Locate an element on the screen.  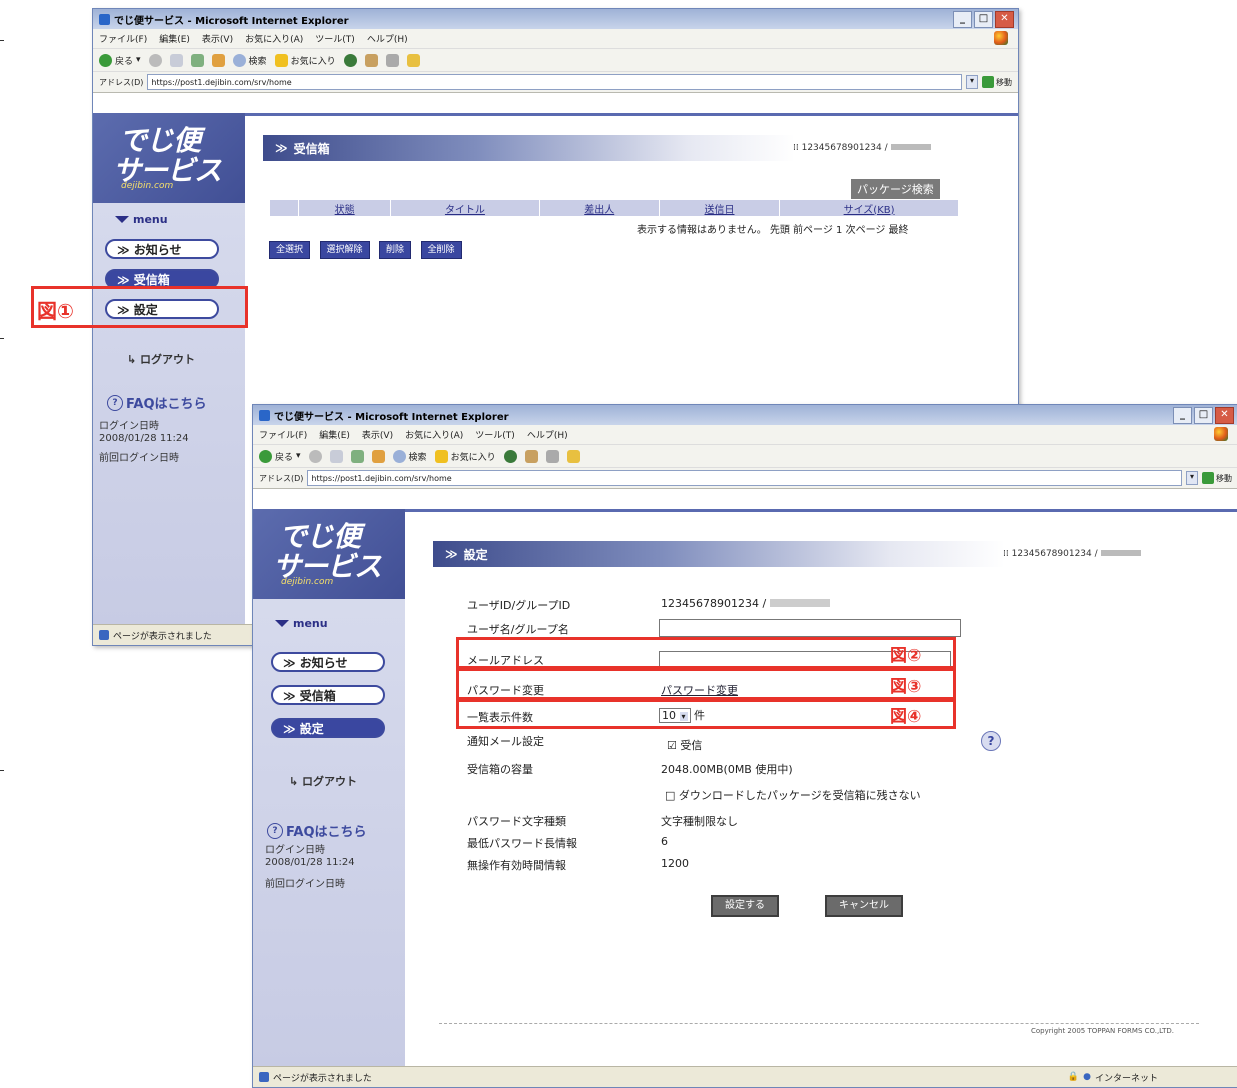
user-id-text: 12345678901234 / is located at coordinates (1054, 554).